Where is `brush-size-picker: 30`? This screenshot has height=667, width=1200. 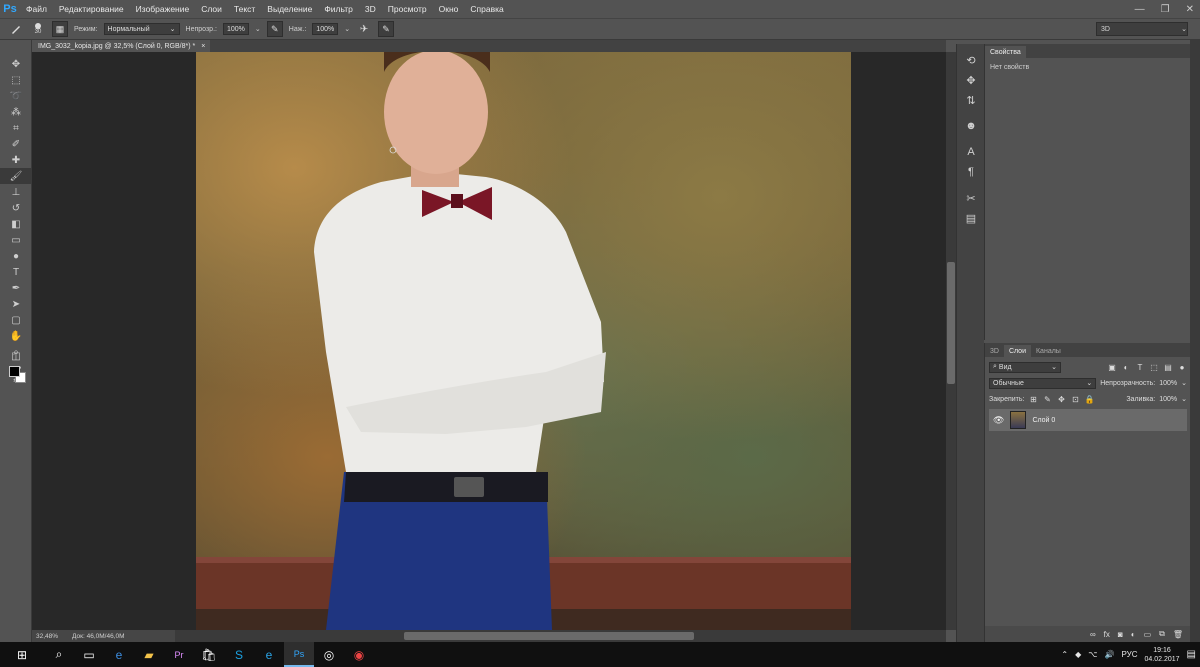
brush-size-picker: 30 is located at coordinates (38, 29).